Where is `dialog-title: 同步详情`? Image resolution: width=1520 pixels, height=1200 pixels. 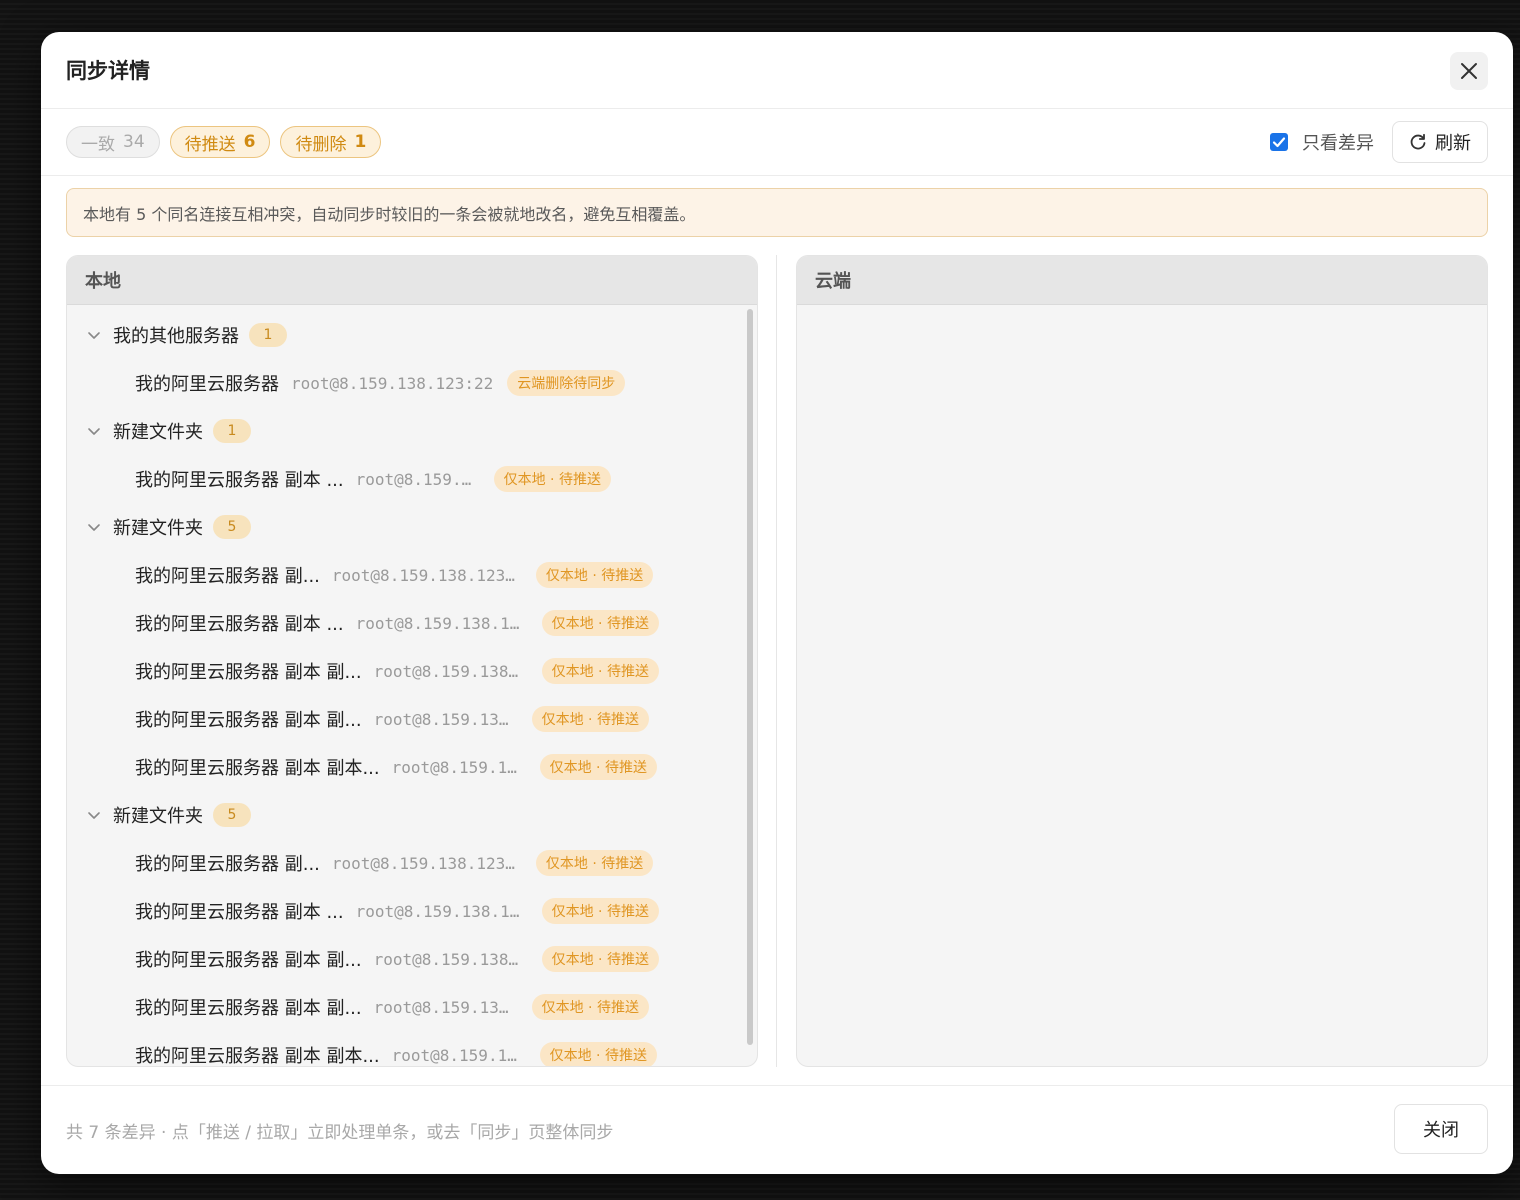
dialog-title: 同步详情 is located at coordinates (108, 71).